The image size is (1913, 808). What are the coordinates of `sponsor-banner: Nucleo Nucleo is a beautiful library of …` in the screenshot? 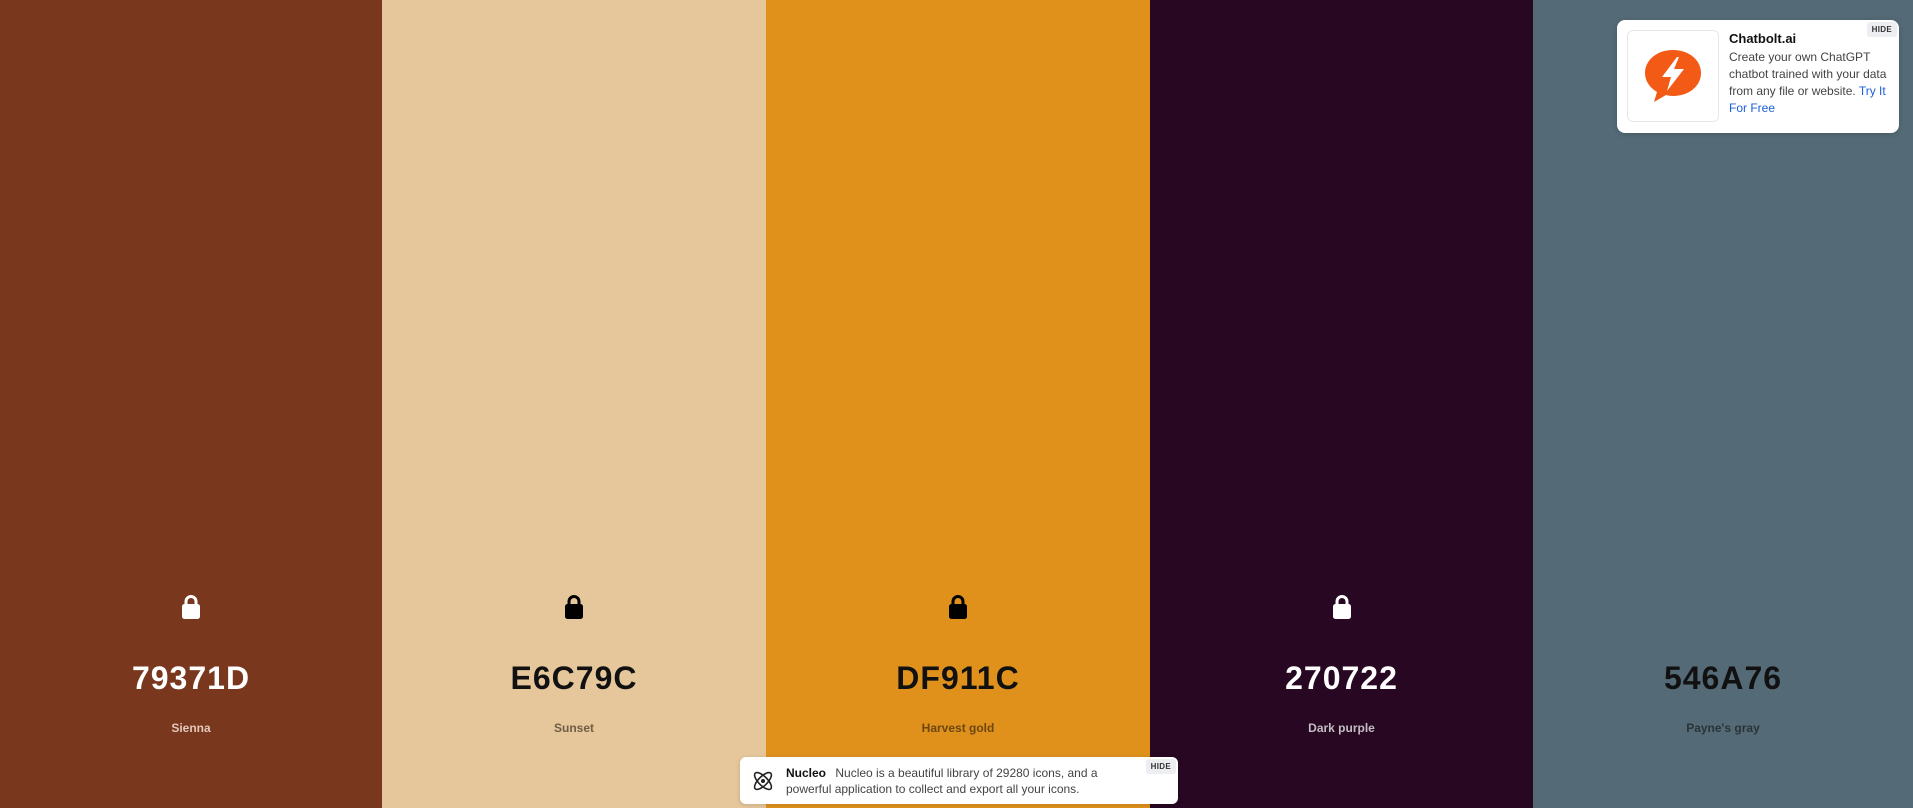 It's located at (959, 780).